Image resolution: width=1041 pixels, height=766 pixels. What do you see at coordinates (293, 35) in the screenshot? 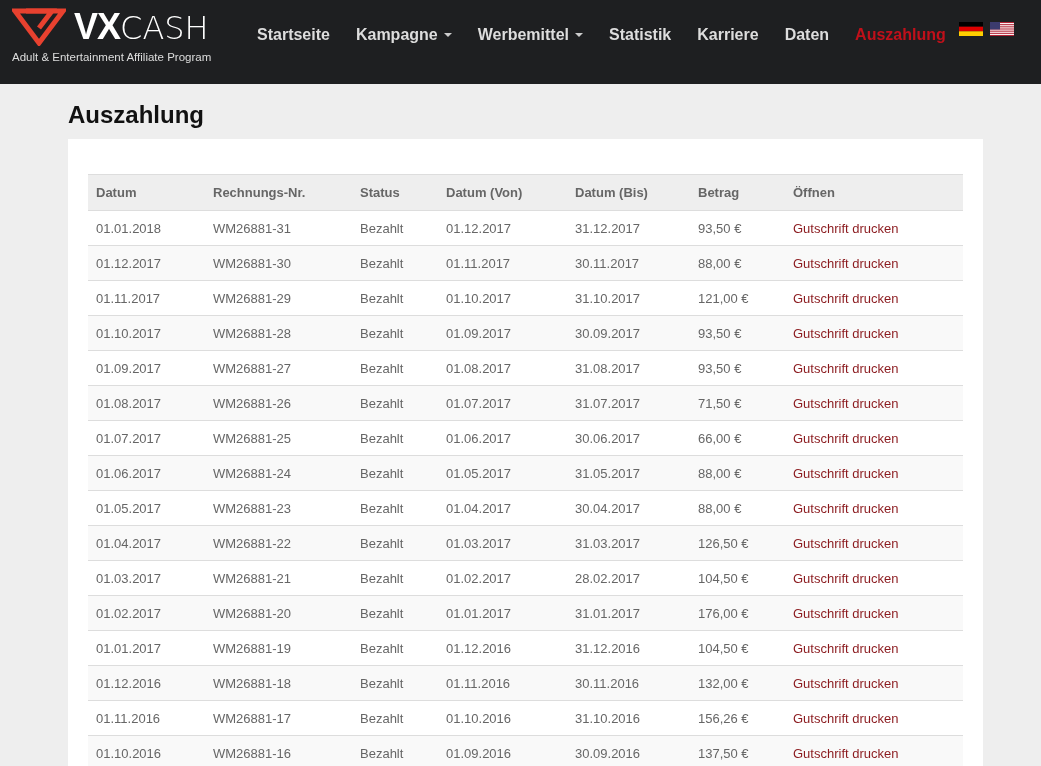
I see `nav-link: Startseite` at bounding box center [293, 35].